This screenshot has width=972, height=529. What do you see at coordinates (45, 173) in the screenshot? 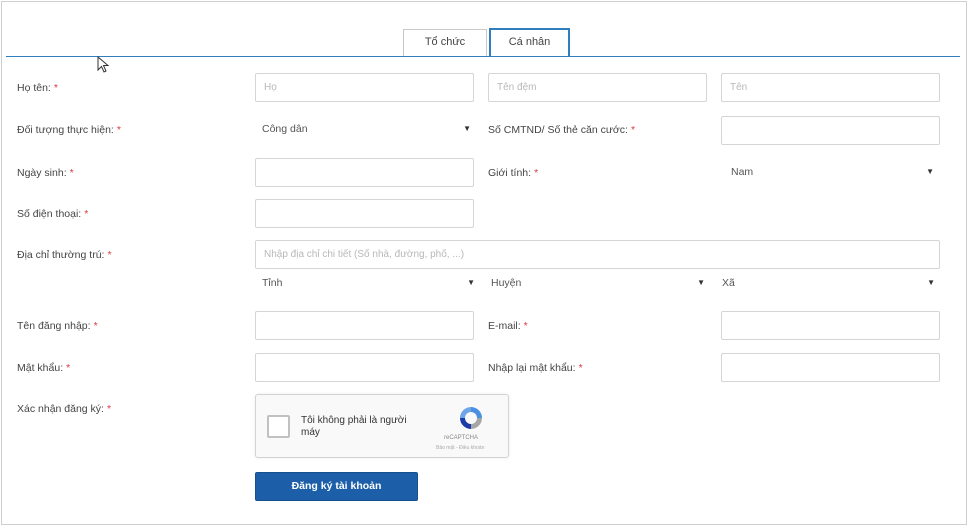
I see `dob-label: Ngày sinh: *` at bounding box center [45, 173].